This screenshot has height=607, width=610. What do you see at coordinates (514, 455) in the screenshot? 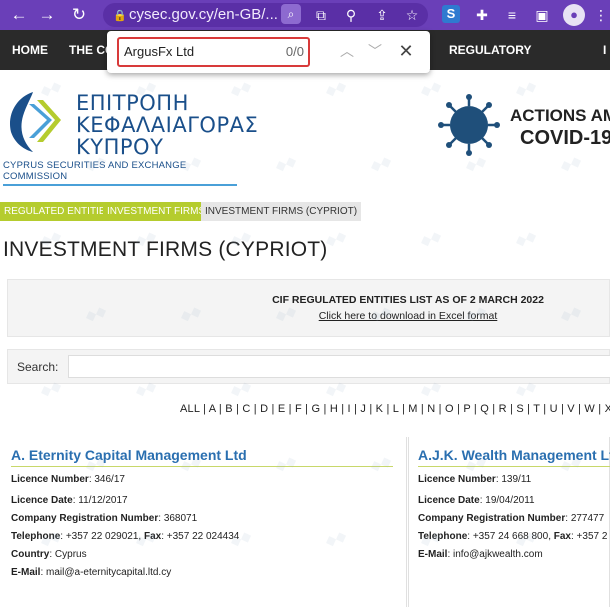
I see `firm-name-link: A.J.K. Wealth Management Ltd` at bounding box center [514, 455].